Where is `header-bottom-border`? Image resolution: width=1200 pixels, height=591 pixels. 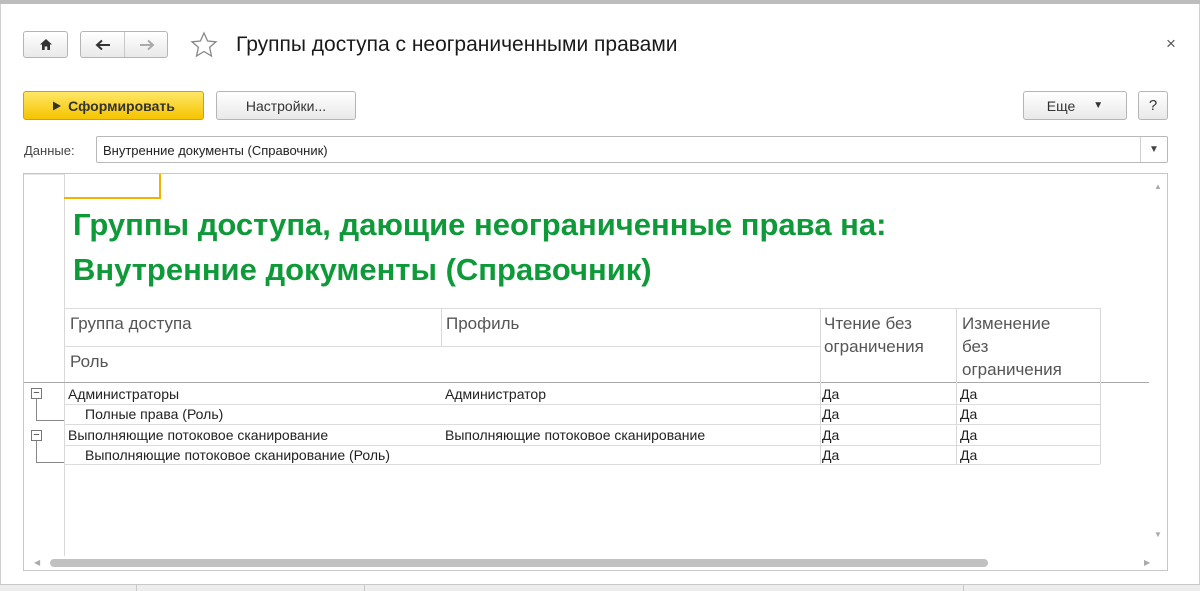
header-bottom-border is located at coordinates (586, 382).